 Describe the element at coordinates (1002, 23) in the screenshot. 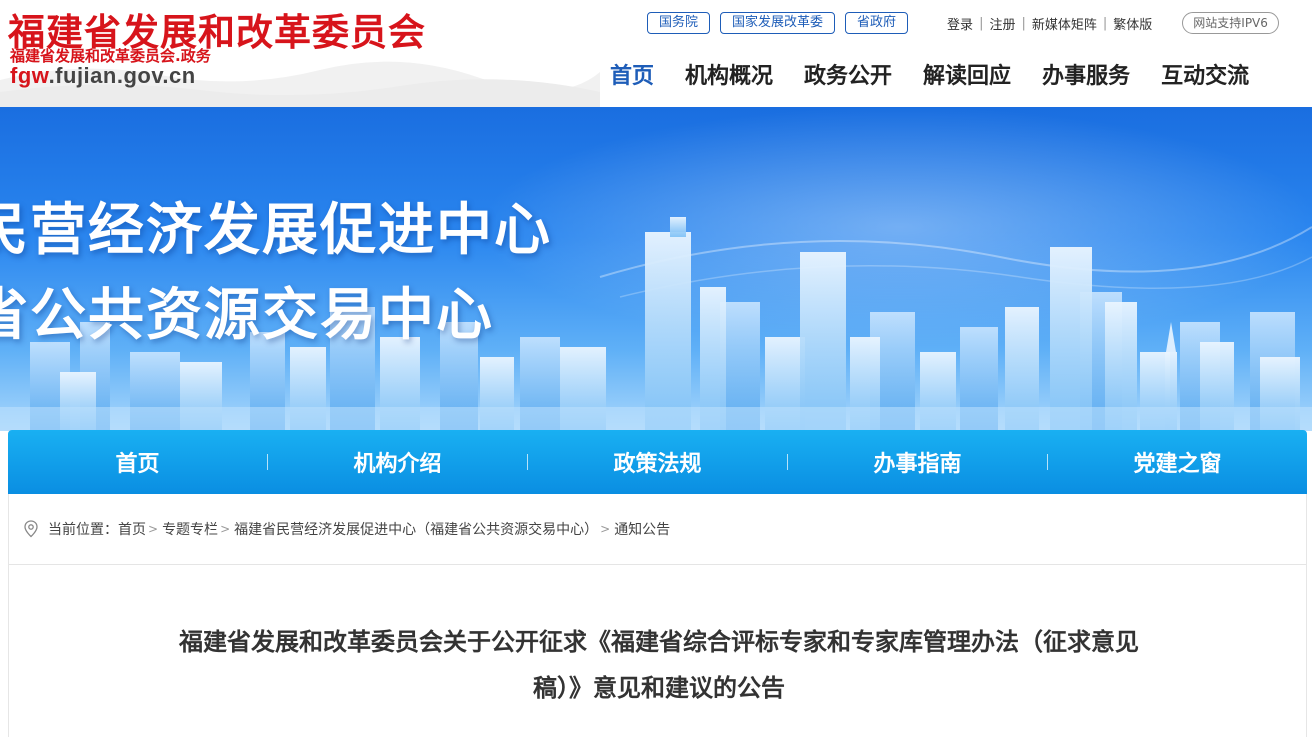

I see `register-link: 注册` at that location.